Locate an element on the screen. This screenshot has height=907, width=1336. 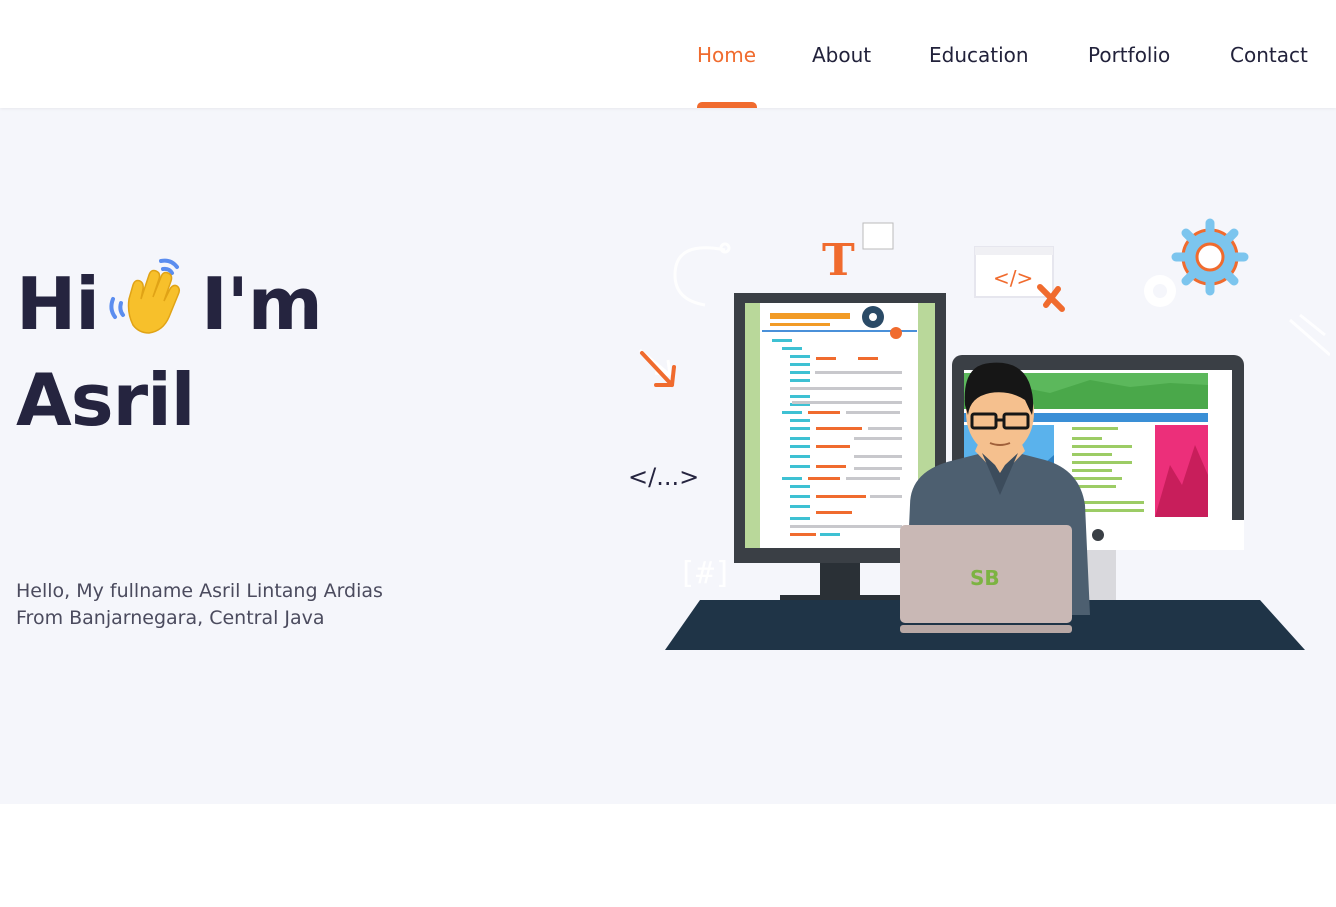
hero-title: Hi I'm Asril is located at coordinates (296, 351).